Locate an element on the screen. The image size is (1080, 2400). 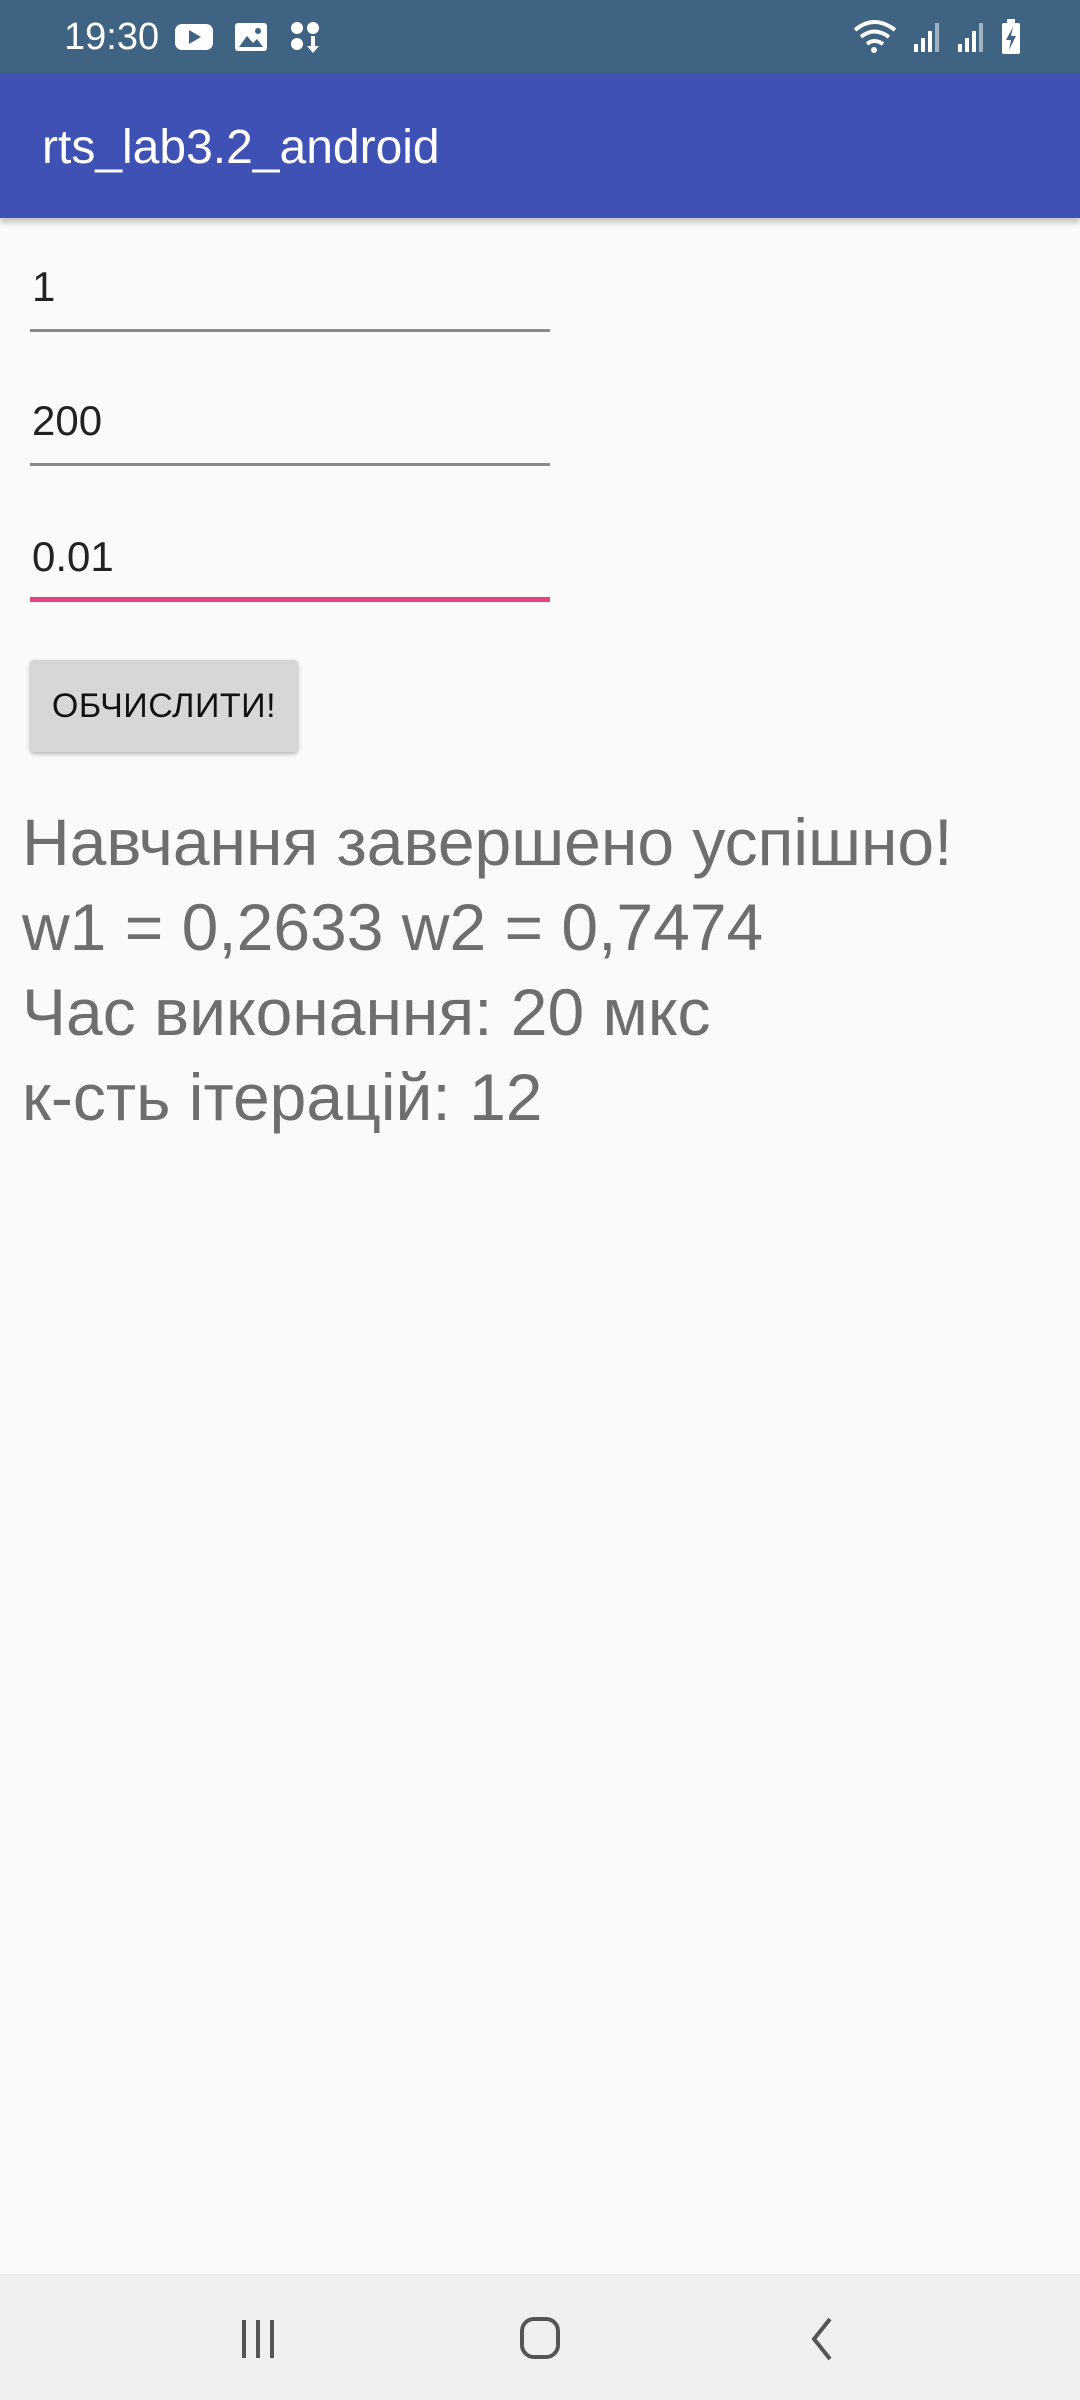
result-status: Навчання завершено успішно! is located at coordinates (487, 842).